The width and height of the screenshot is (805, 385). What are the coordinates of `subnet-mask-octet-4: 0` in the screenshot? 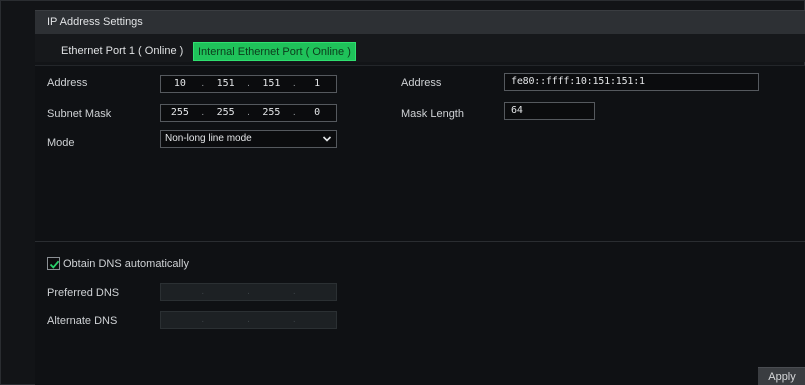 It's located at (317, 112).